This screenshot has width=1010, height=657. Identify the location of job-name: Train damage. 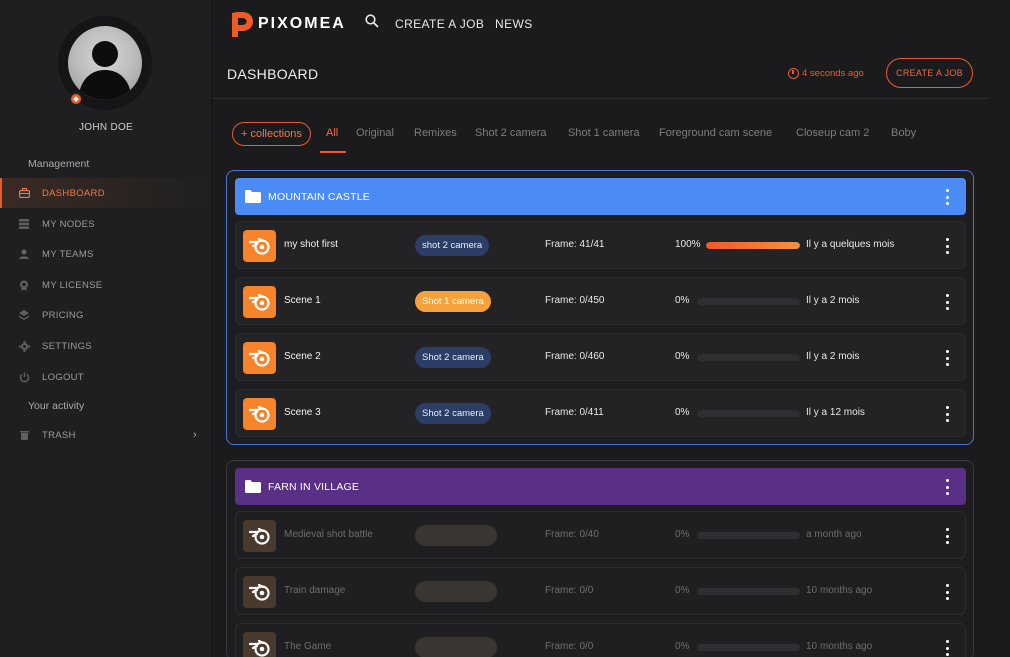
(315, 590).